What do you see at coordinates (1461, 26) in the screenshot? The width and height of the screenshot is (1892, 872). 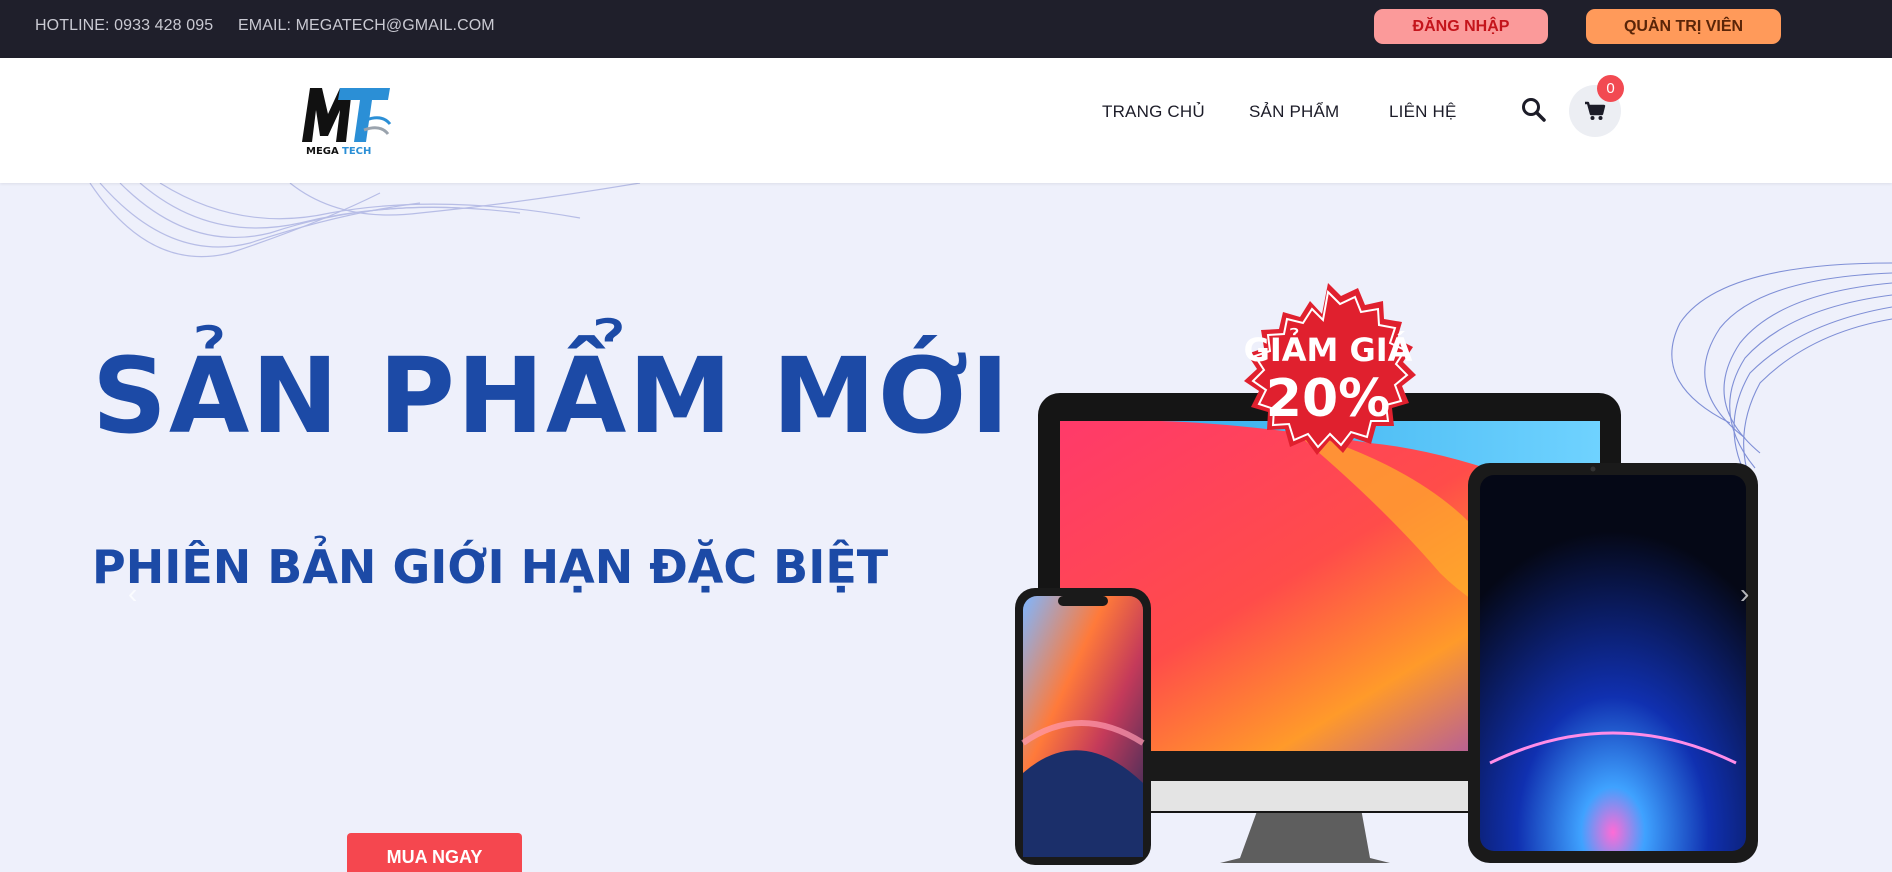 I see `login-button: ĐĂNG NHẬP` at bounding box center [1461, 26].